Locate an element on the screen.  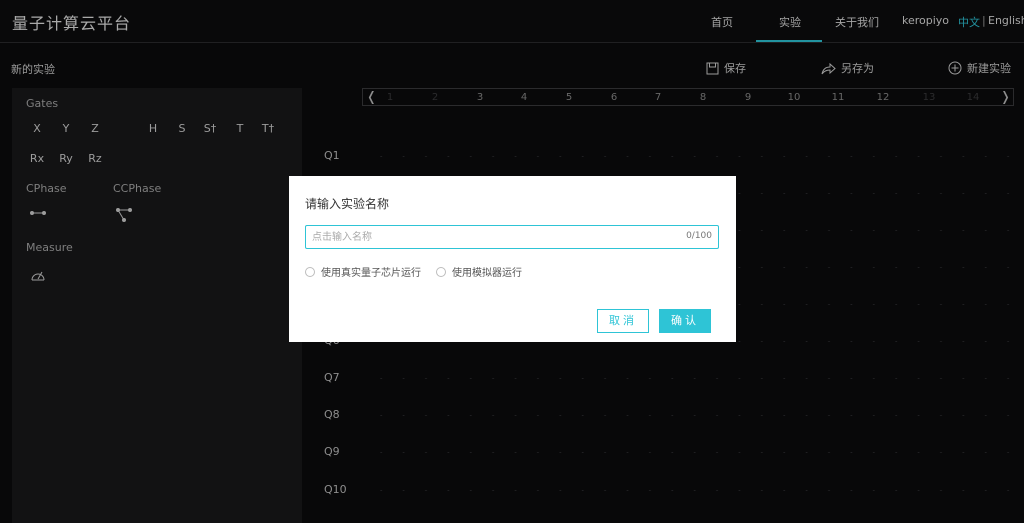
radio-real-chip: 使用真实量子芯片运行 is located at coordinates (363, 271).